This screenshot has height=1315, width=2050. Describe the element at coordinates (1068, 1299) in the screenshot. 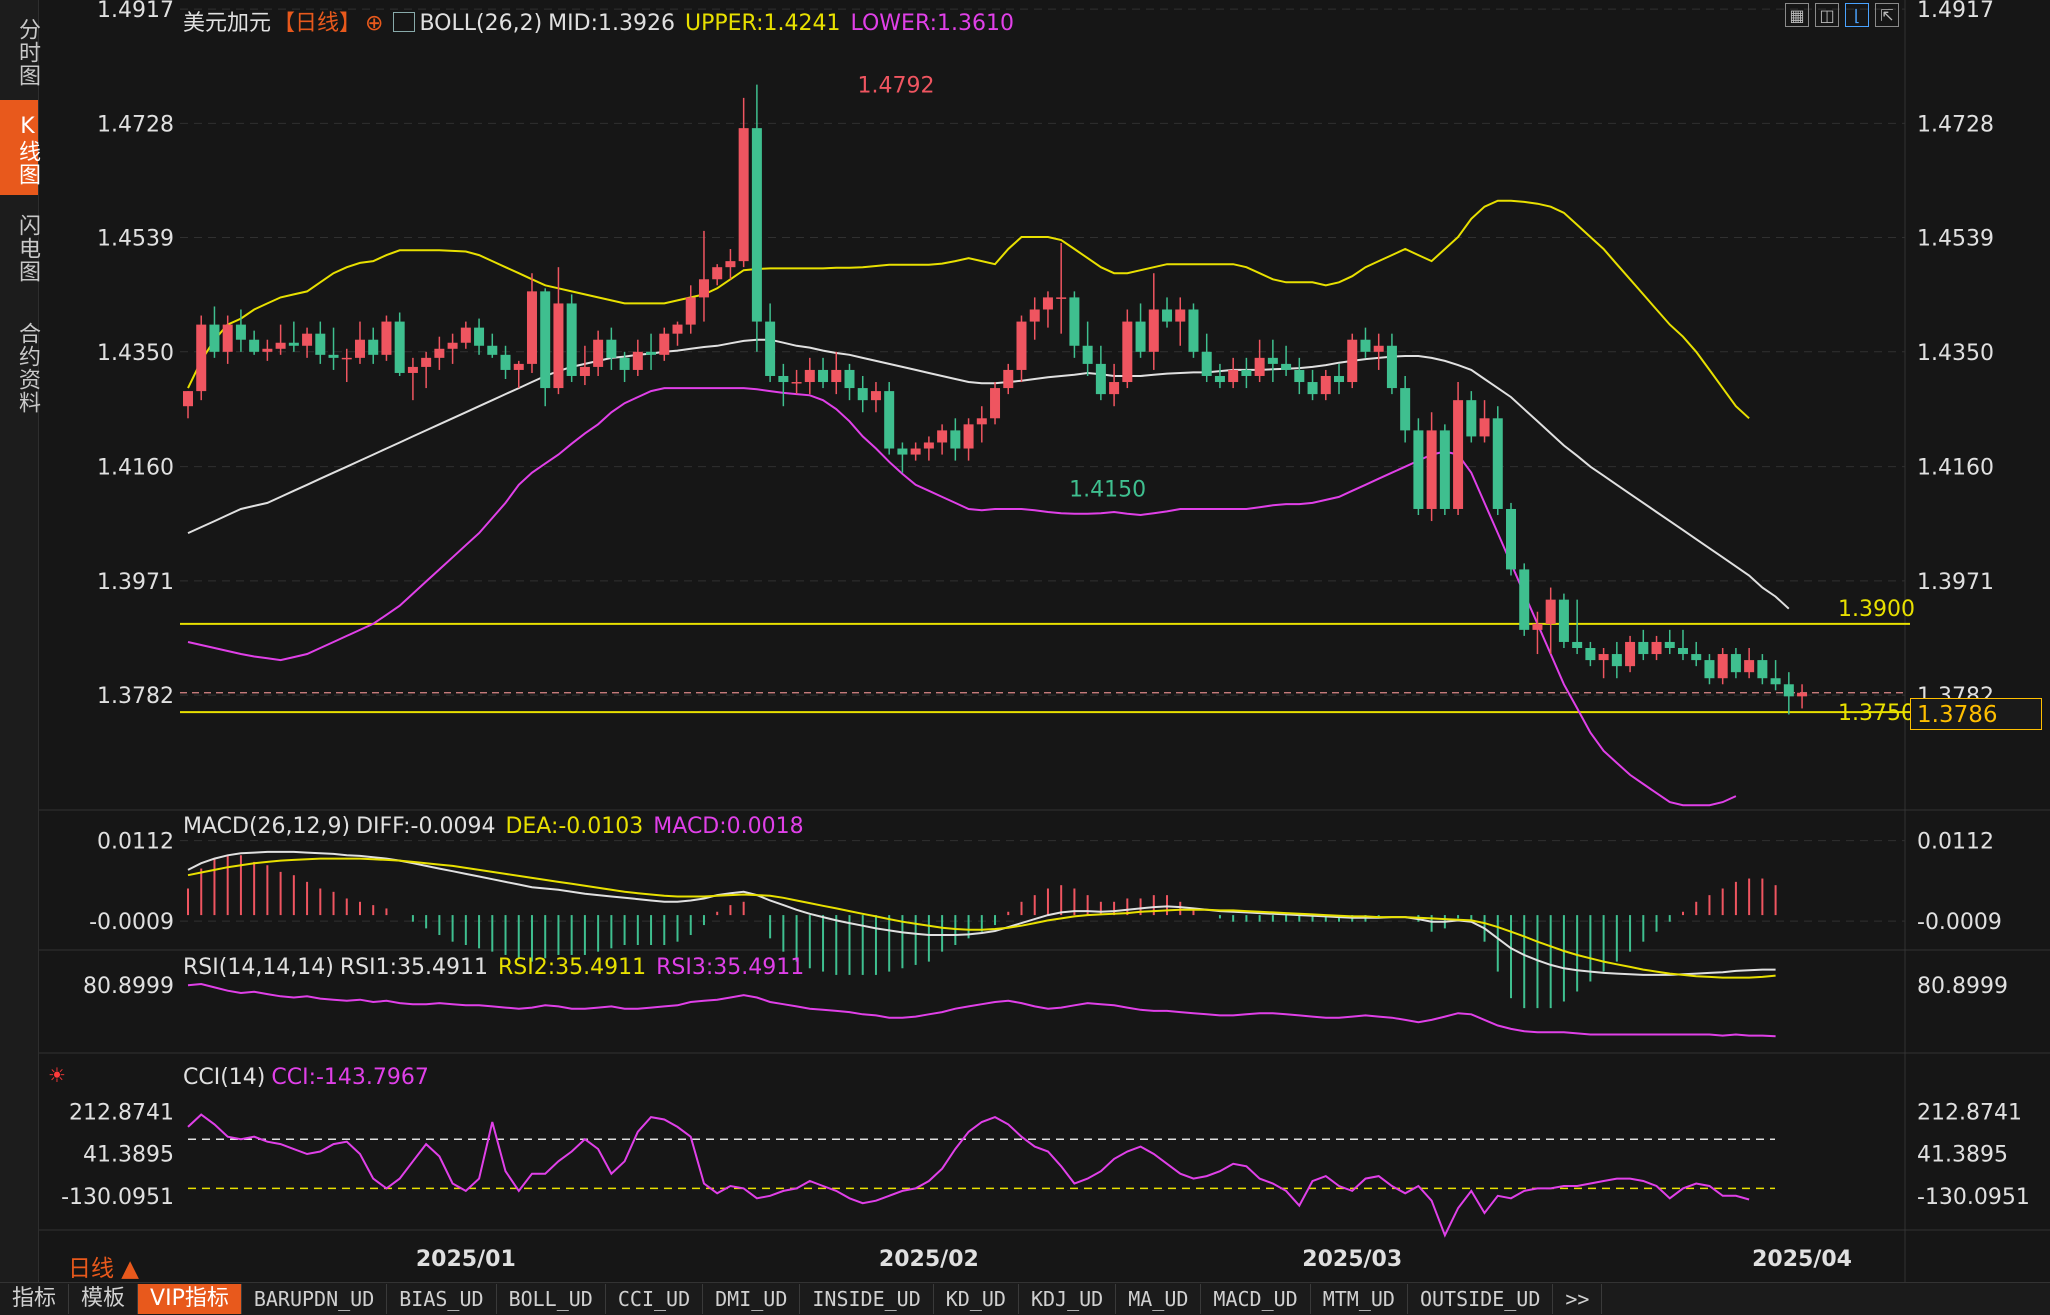

I see `tab-kdj: KDJ_UD` at that location.